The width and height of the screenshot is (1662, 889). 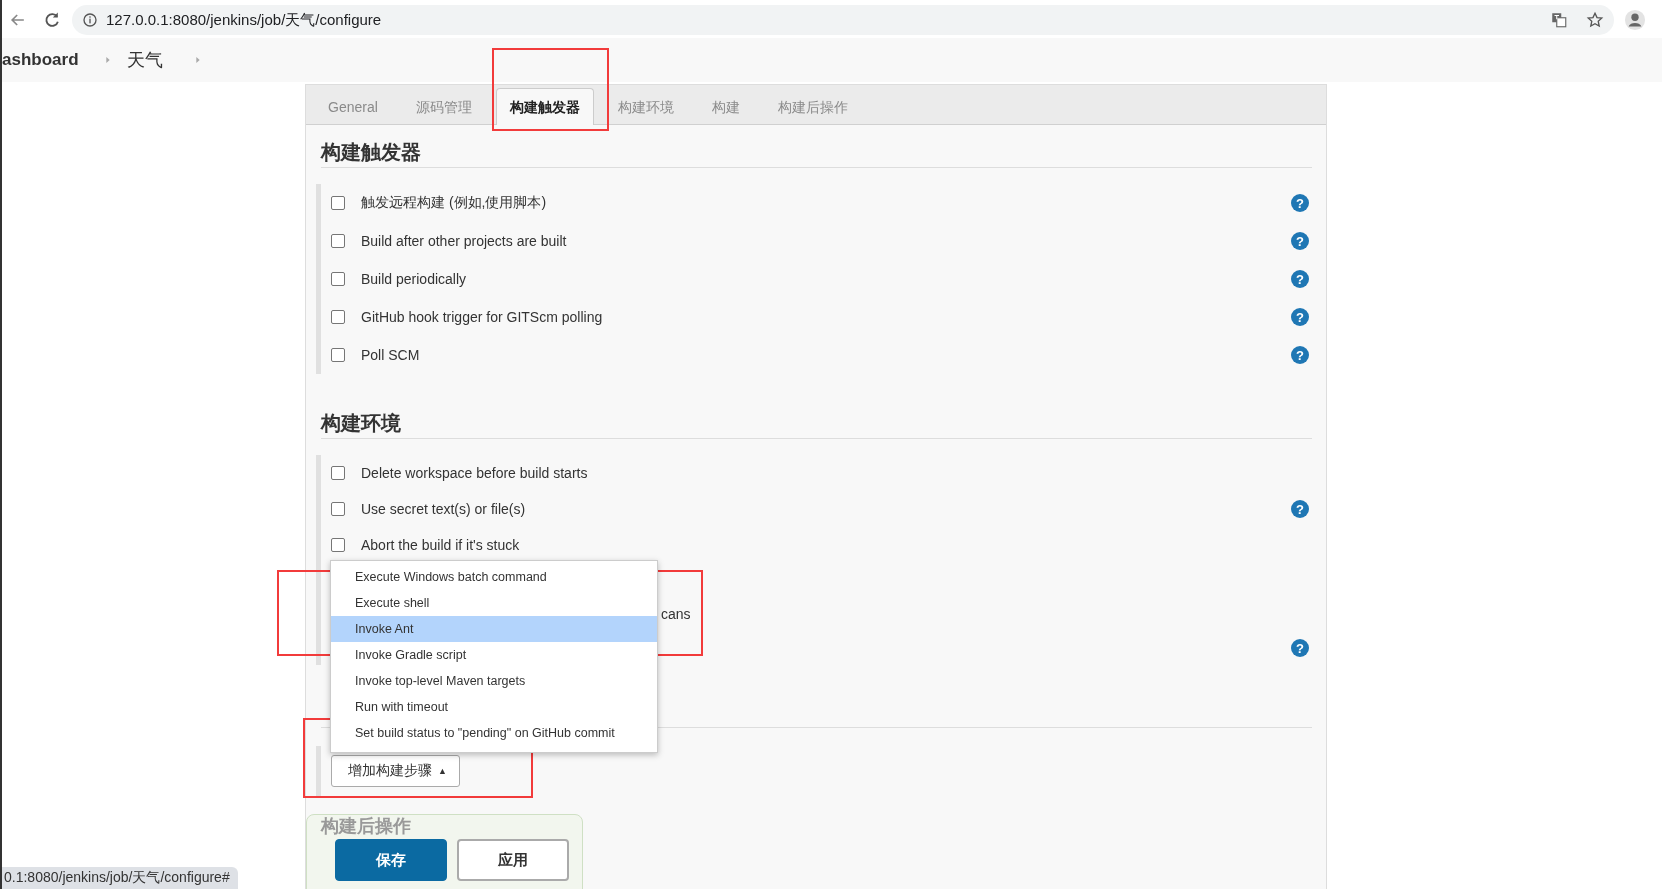 I want to click on section-heading: 构建后操作, so click(x=366, y=826).